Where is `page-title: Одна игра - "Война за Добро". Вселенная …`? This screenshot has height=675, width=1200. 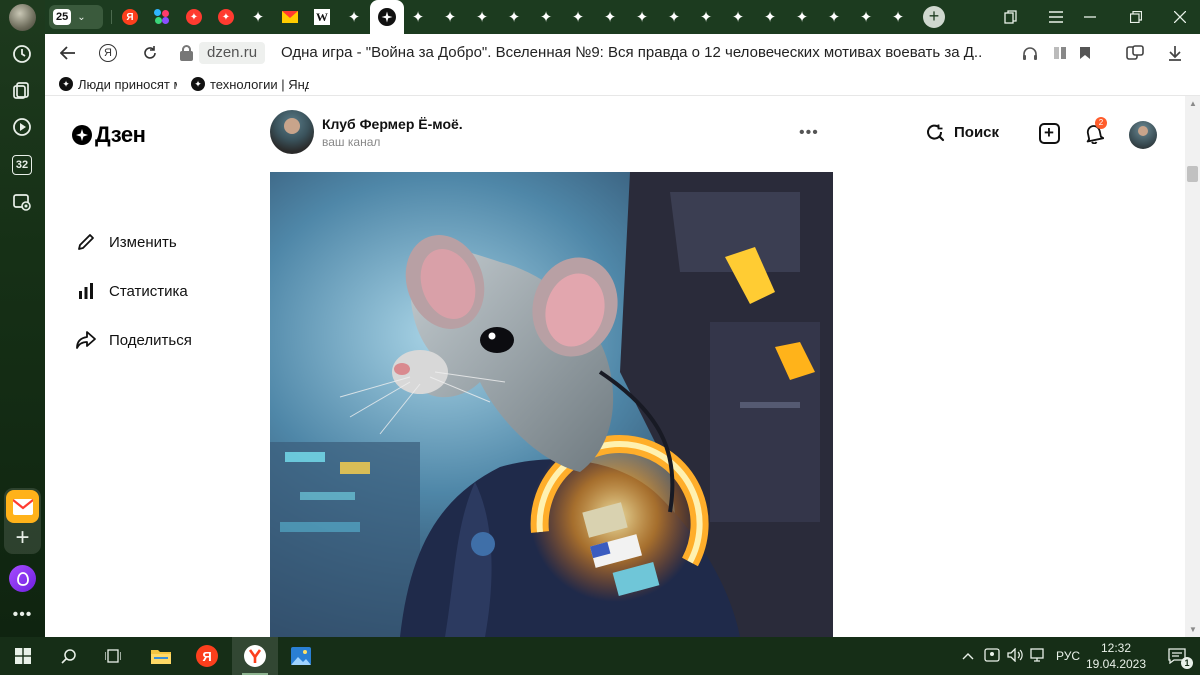
page-title: Одна игра - "Война за Добро". Вселенная … is located at coordinates (631, 53).